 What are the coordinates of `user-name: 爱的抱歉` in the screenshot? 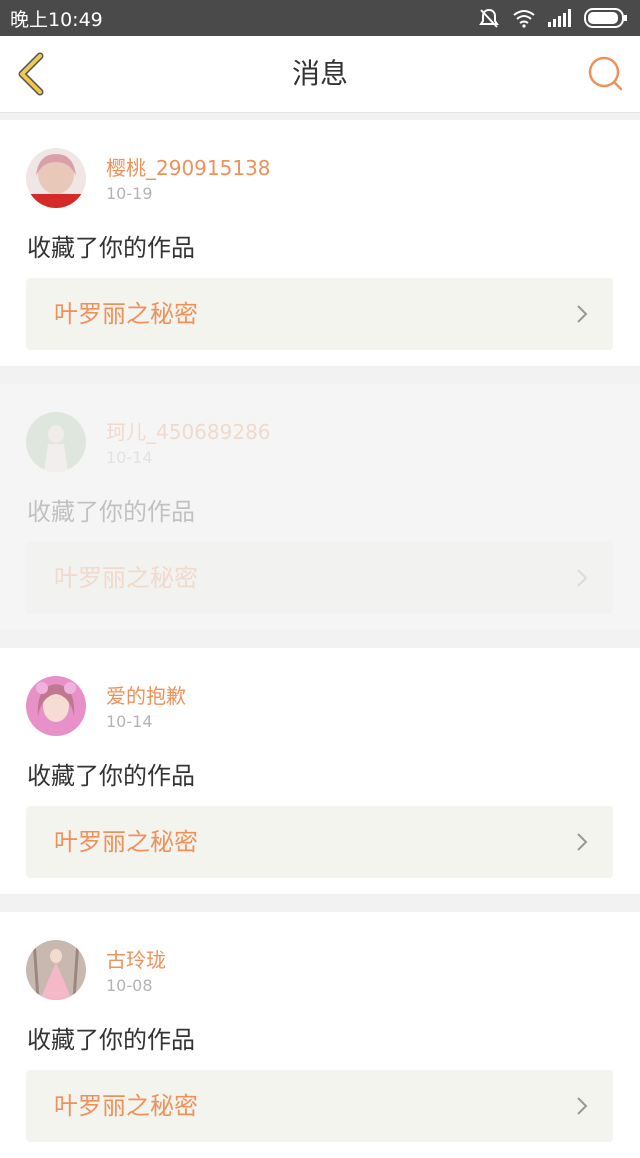 It's located at (146, 694).